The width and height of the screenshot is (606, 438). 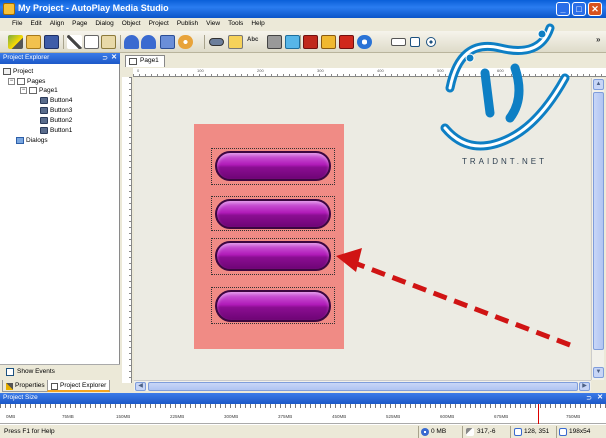 I want to click on status-size: 0 MB, so click(x=439, y=431).